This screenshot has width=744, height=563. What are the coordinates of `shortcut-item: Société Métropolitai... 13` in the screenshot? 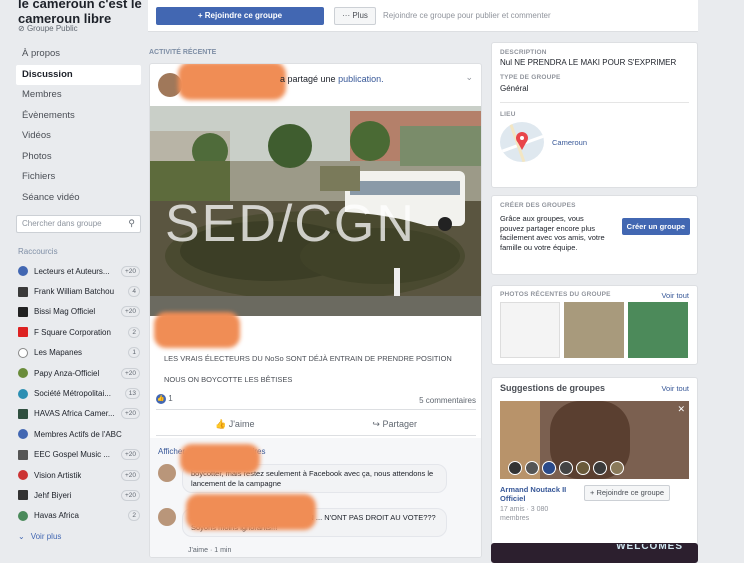 It's located at (80, 393).